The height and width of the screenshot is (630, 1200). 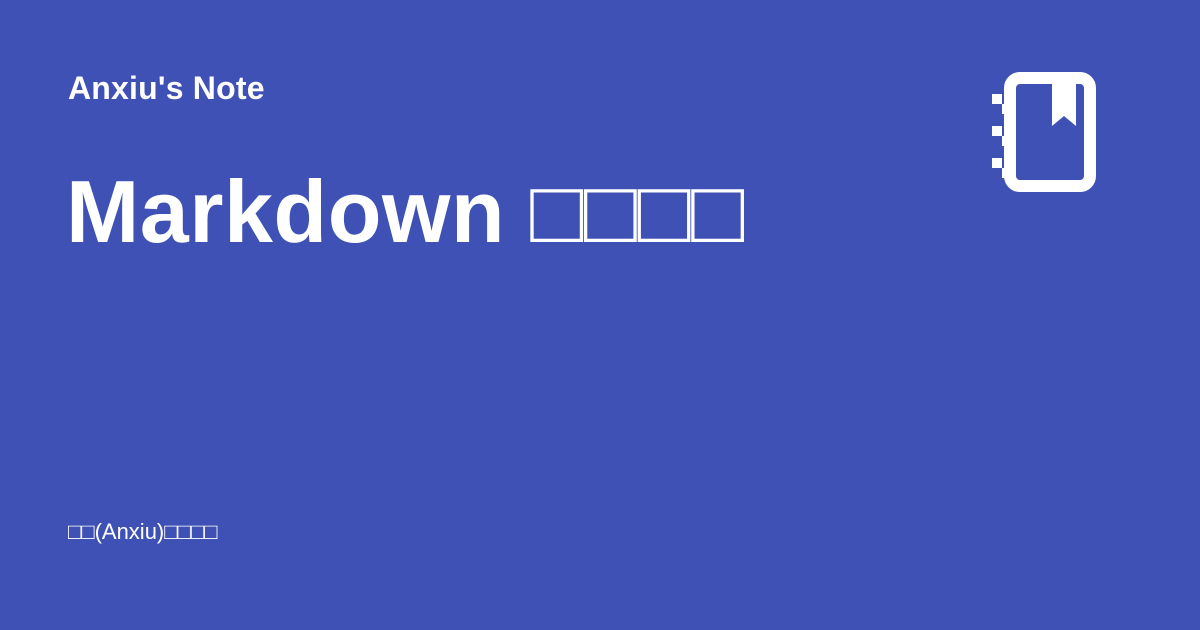 What do you see at coordinates (166, 88) in the screenshot?
I see `site-name: Anxiu's Note` at bounding box center [166, 88].